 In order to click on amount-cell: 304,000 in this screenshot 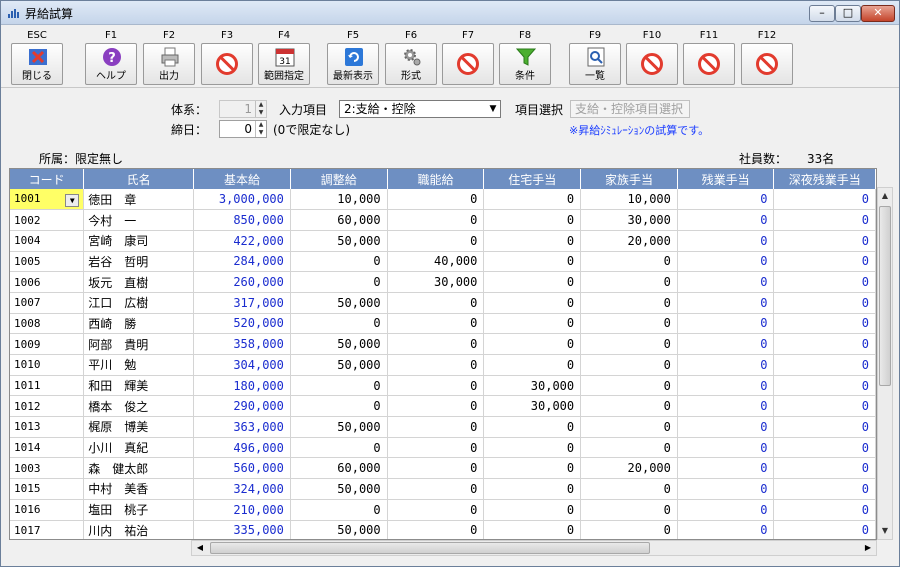, I will do `click(242, 365)`.